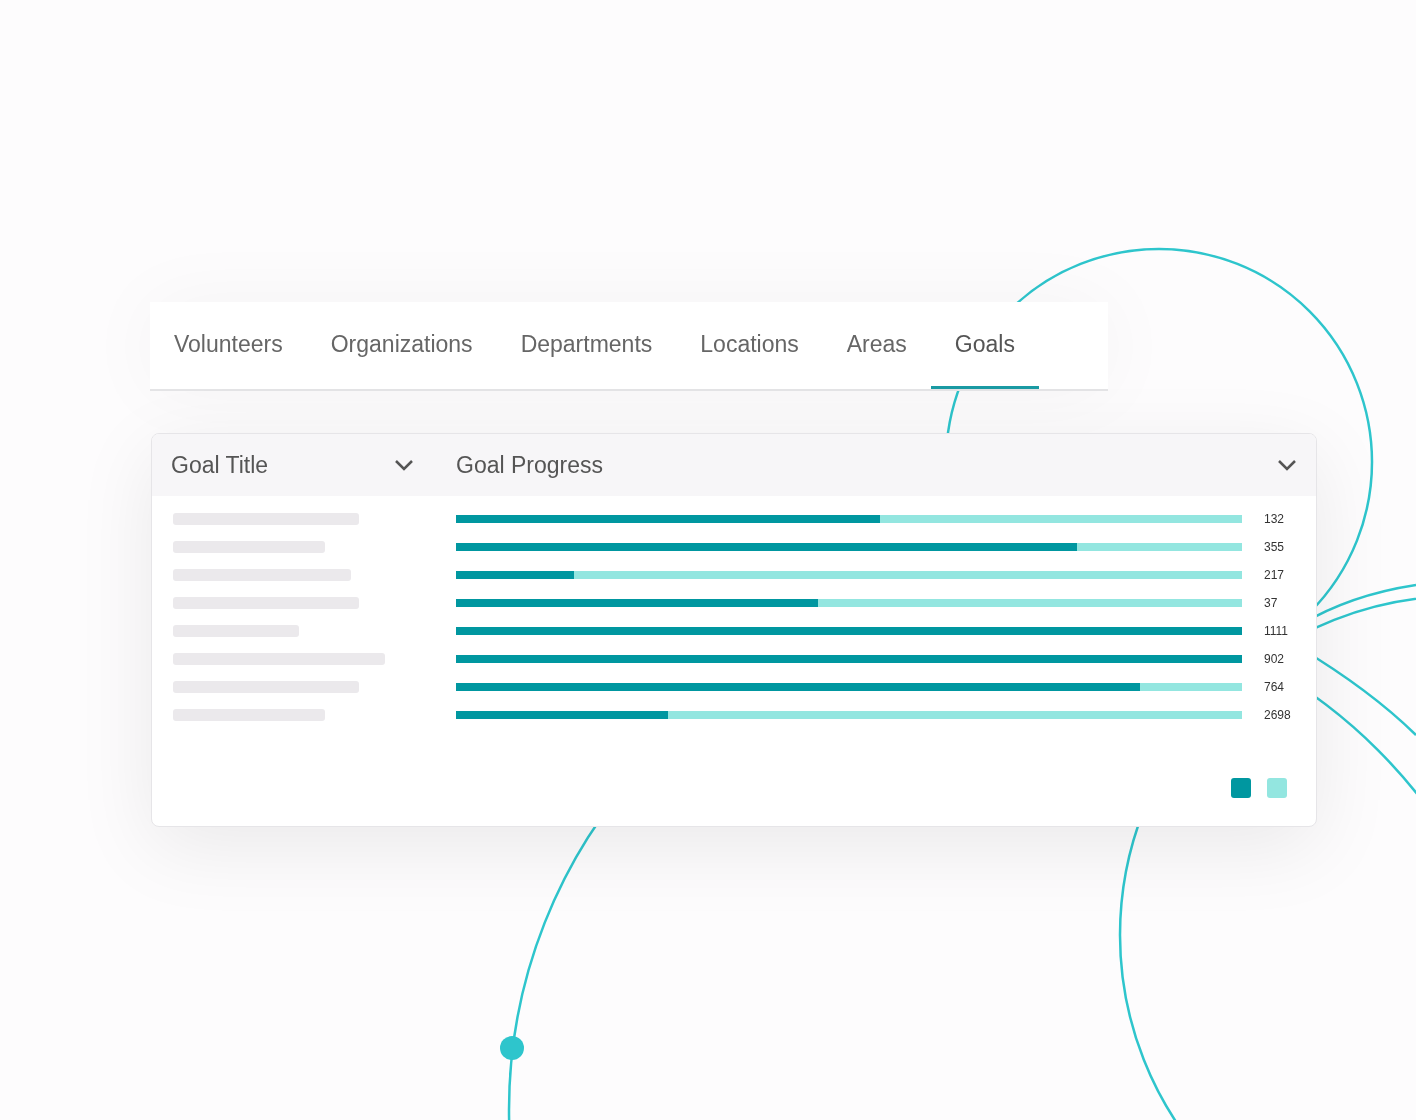 The height and width of the screenshot is (1120, 1416). I want to click on tab: Organizations, so click(401, 345).